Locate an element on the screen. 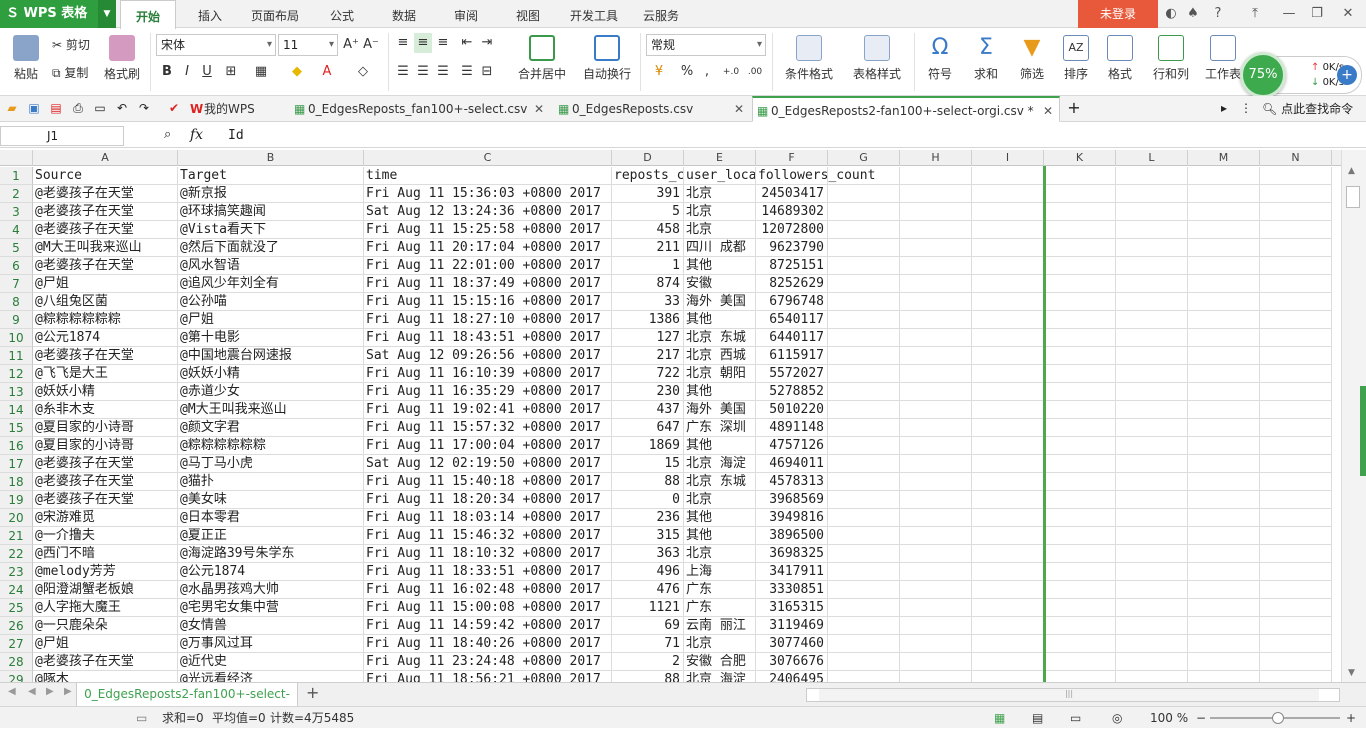 Image resolution: width=1366 pixels, height=729 pixels. tab-review: 审阅 is located at coordinates (466, 14).